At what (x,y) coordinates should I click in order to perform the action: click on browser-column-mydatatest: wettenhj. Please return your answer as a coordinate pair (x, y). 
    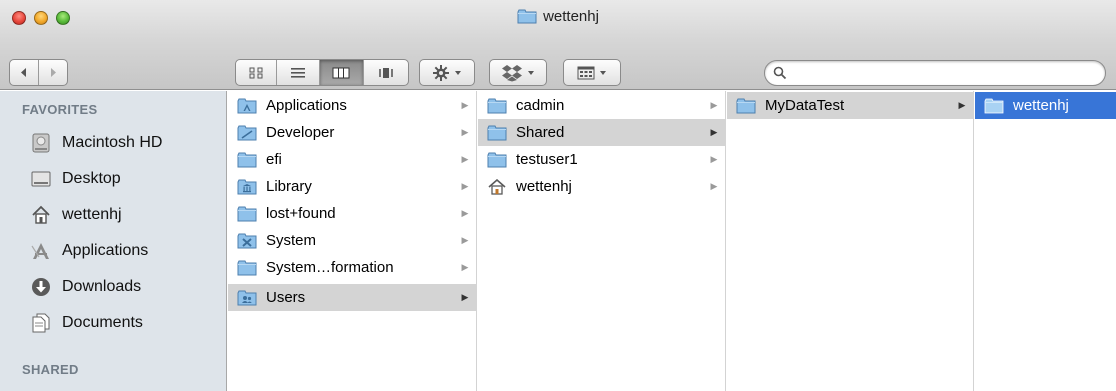
    Looking at the image, I should click on (1045, 241).